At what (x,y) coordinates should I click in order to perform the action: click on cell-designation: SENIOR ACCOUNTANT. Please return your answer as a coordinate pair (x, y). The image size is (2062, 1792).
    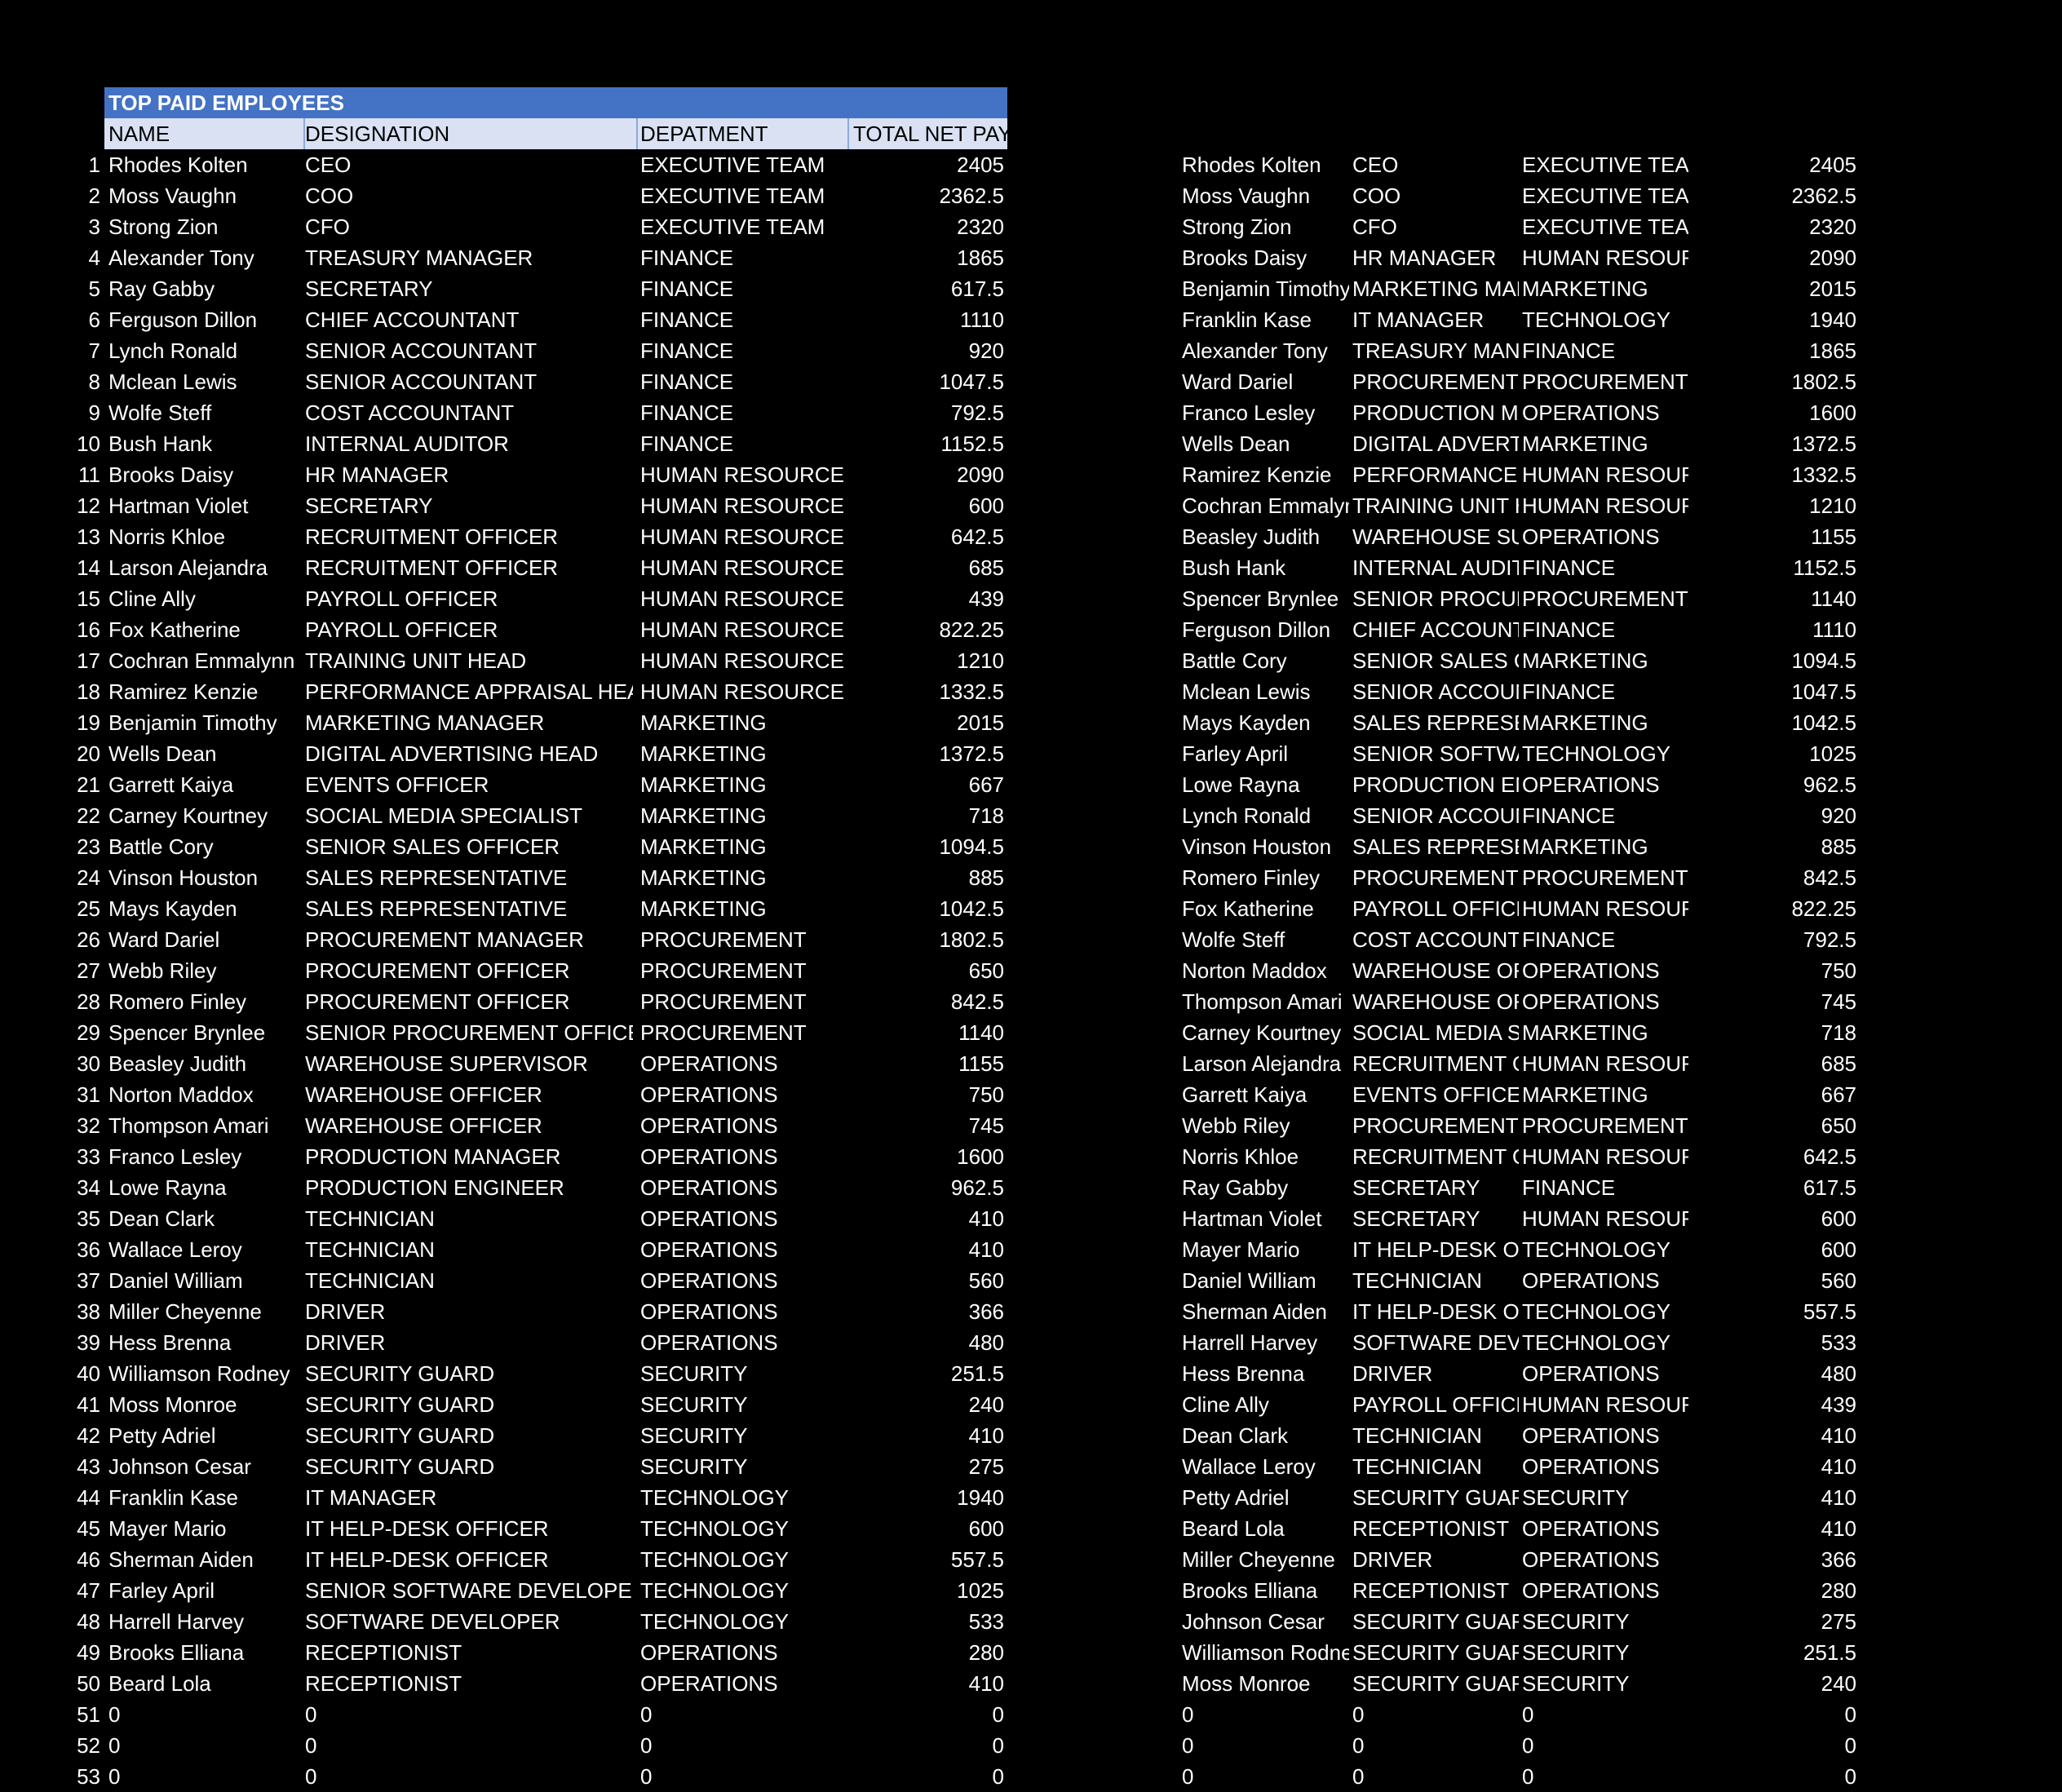
    Looking at the image, I should click on (469, 350).